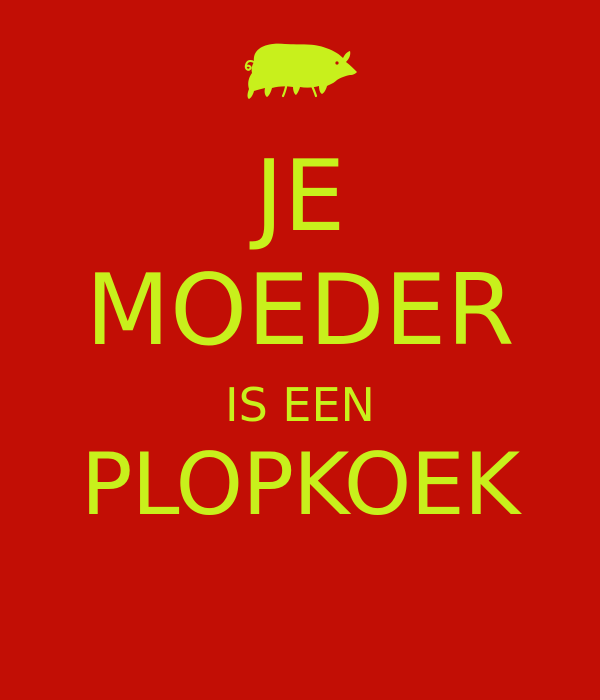 Image resolution: width=600 pixels, height=700 pixels. I want to click on pig-icon, so click(300, 71).